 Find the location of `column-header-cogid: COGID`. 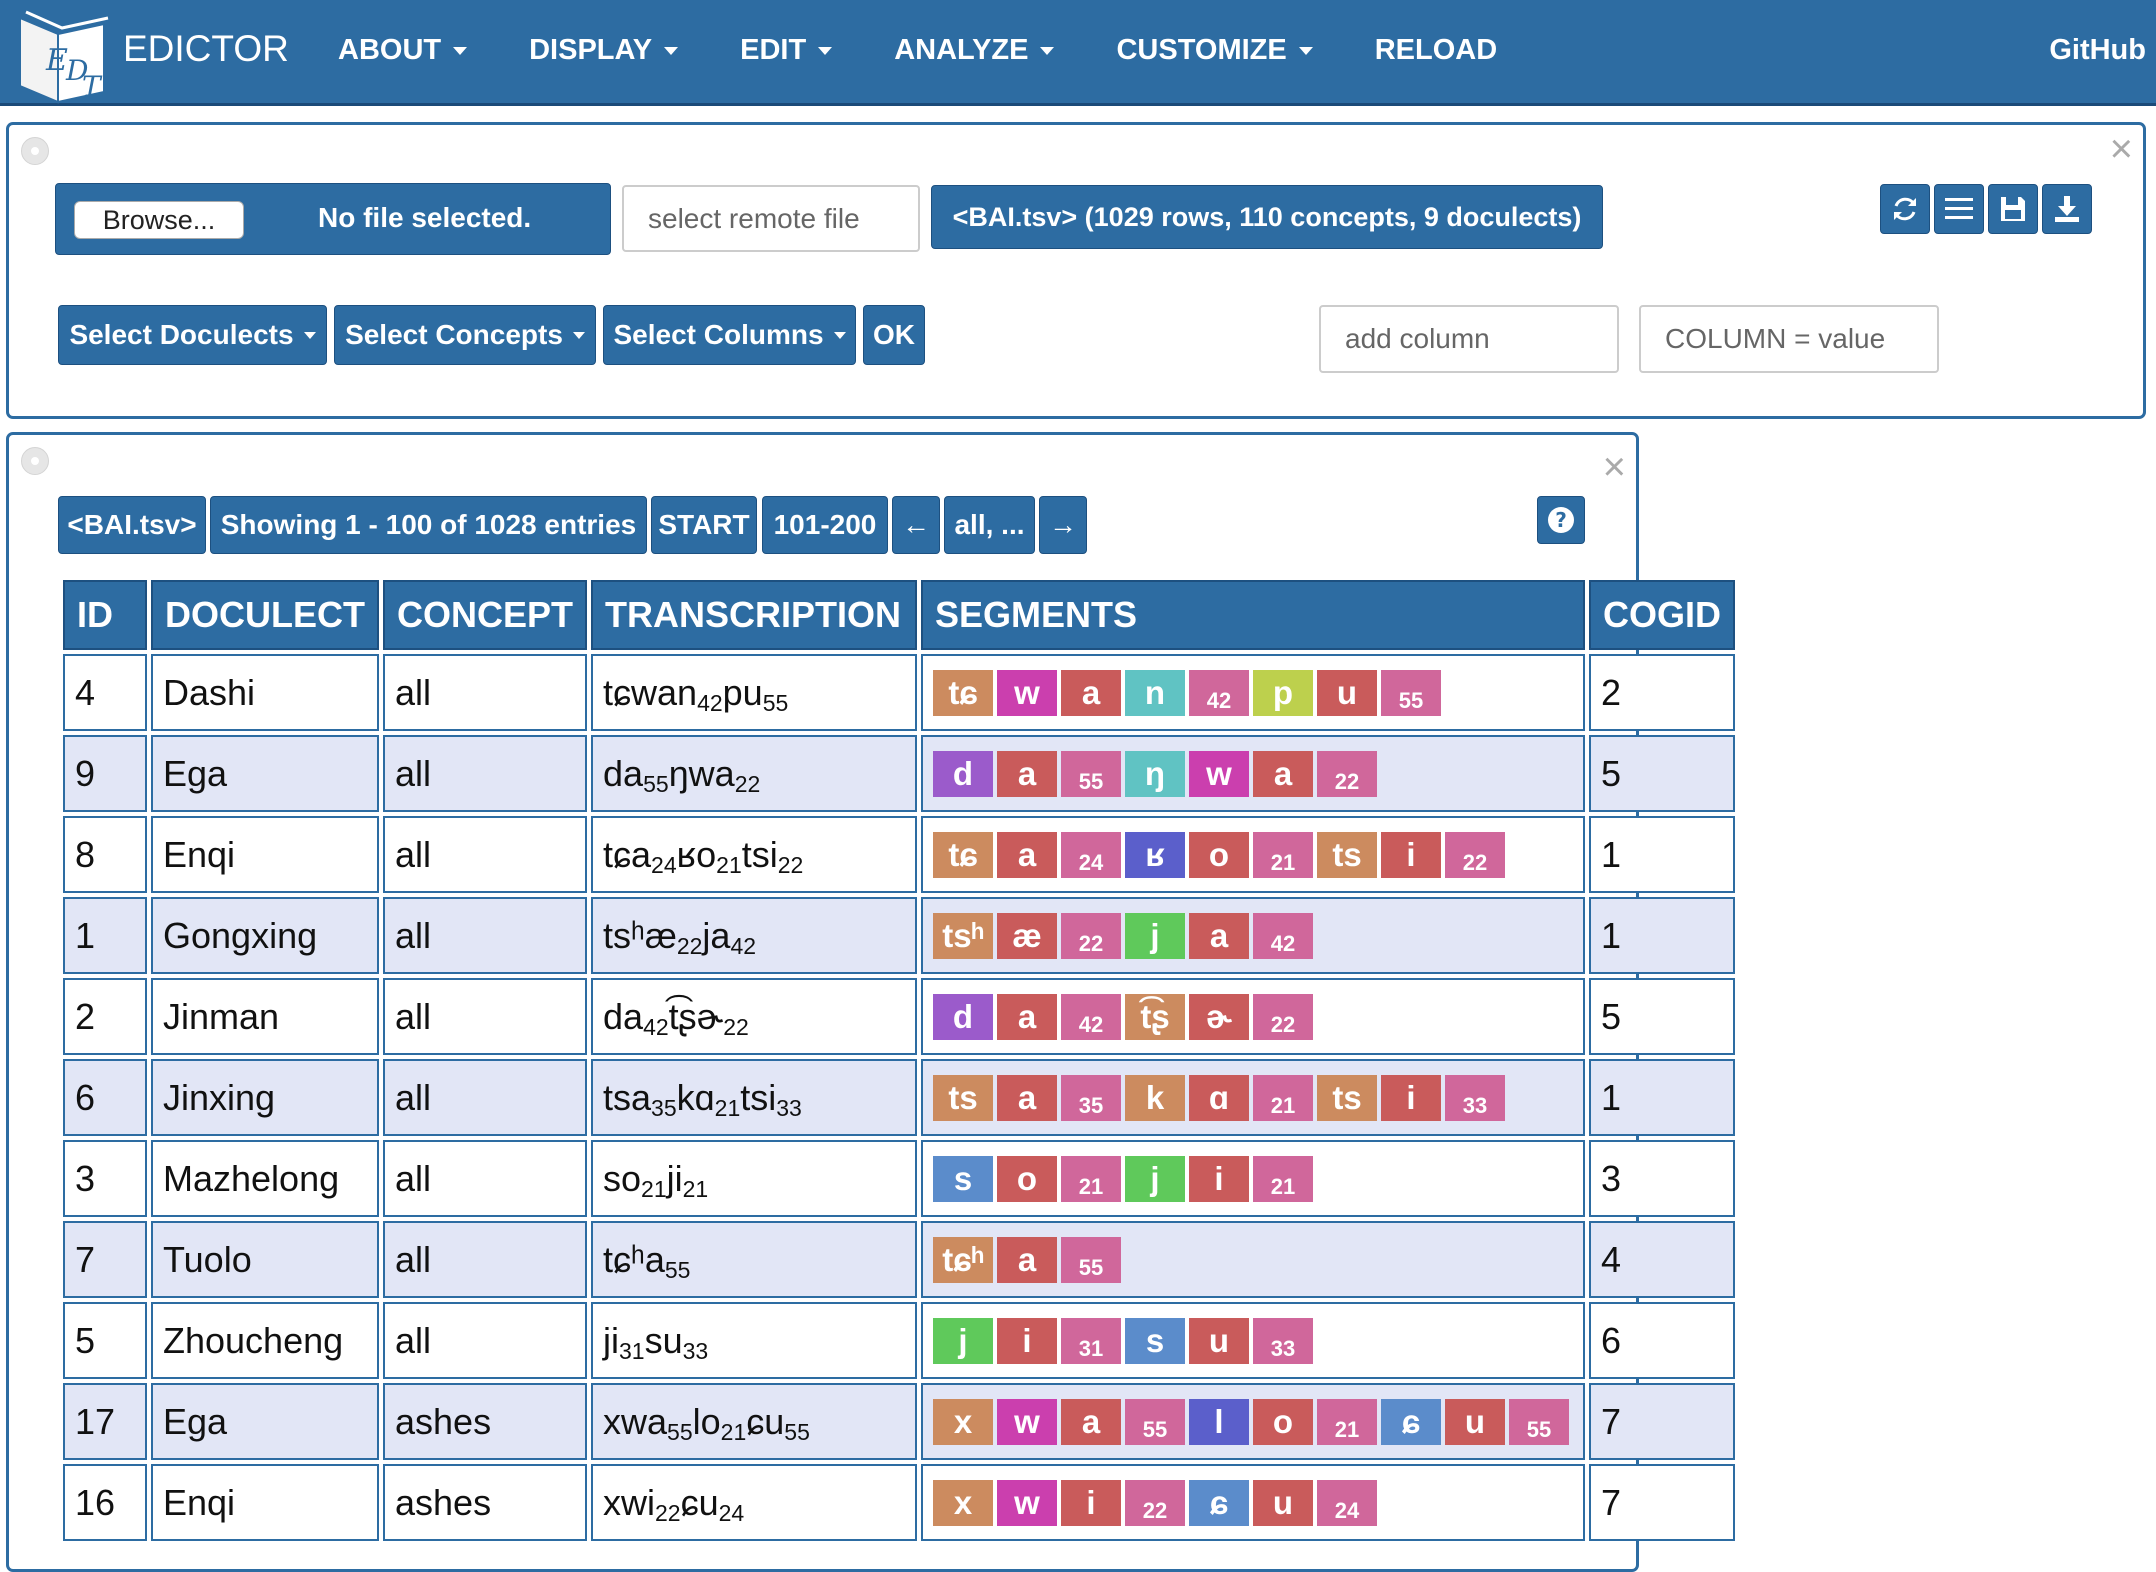

column-header-cogid: COGID is located at coordinates (1662, 615).